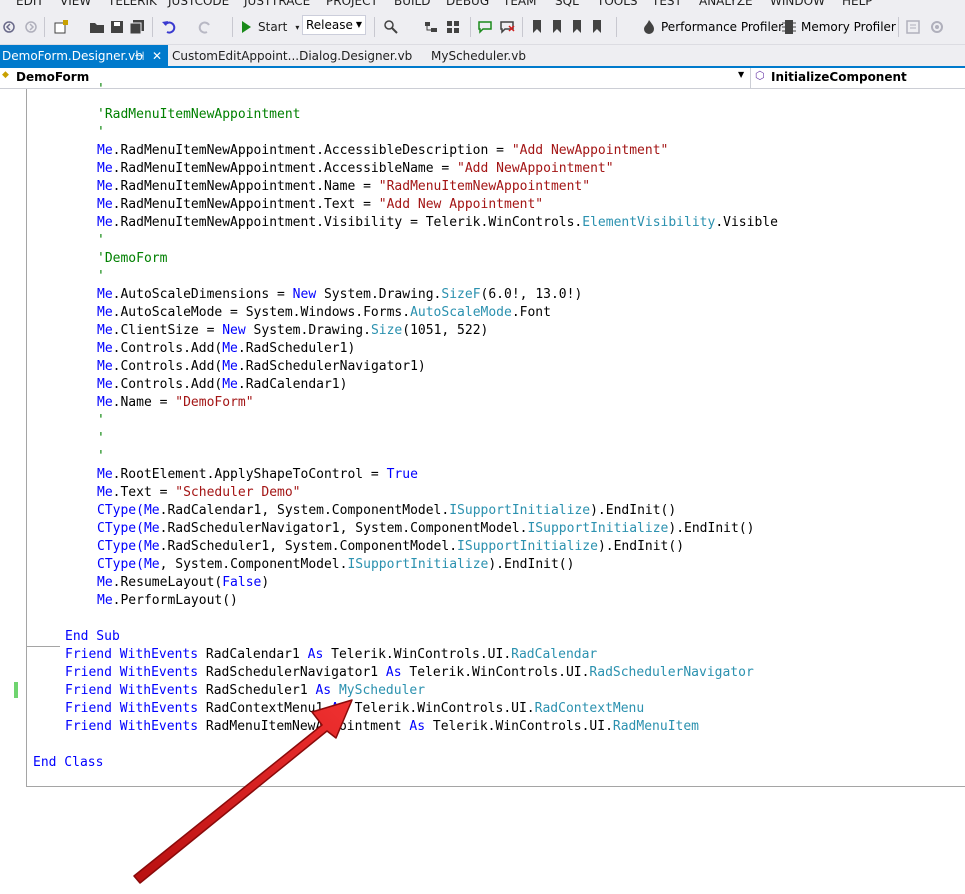 The height and width of the screenshot is (894, 965). I want to click on class-dropdown: ◆ DemoForm ▼, so click(375, 78).